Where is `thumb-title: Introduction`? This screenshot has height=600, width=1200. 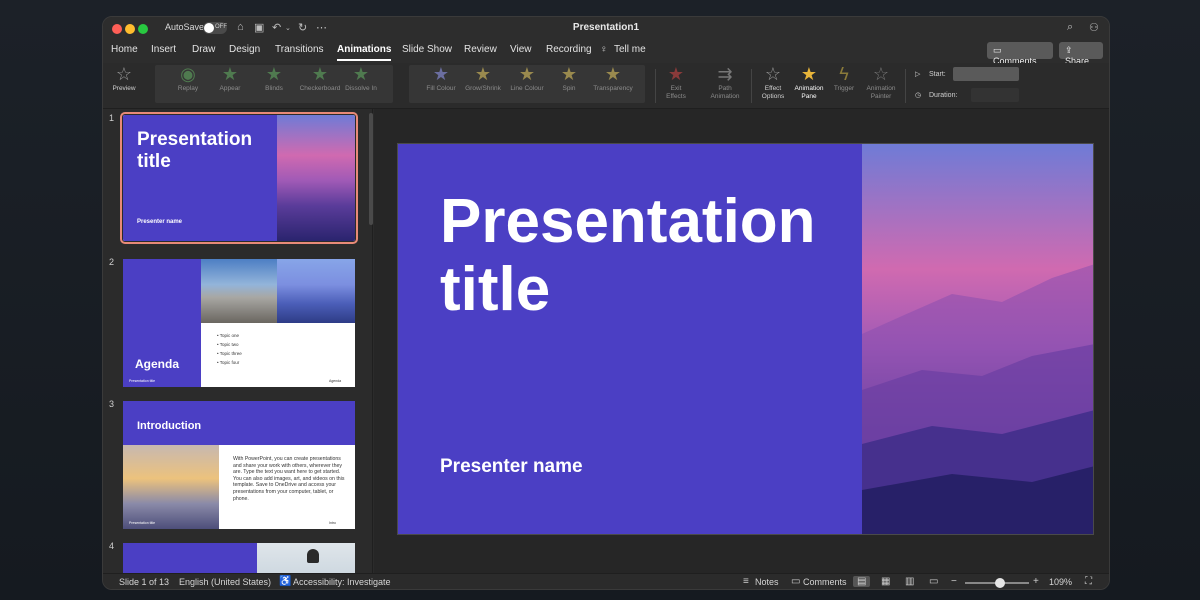
thumb-title: Introduction is located at coordinates (169, 426).